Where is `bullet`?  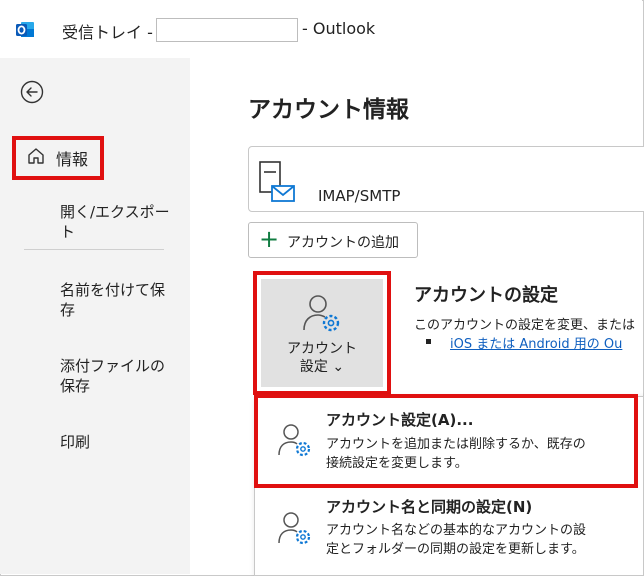 bullet is located at coordinates (428, 341).